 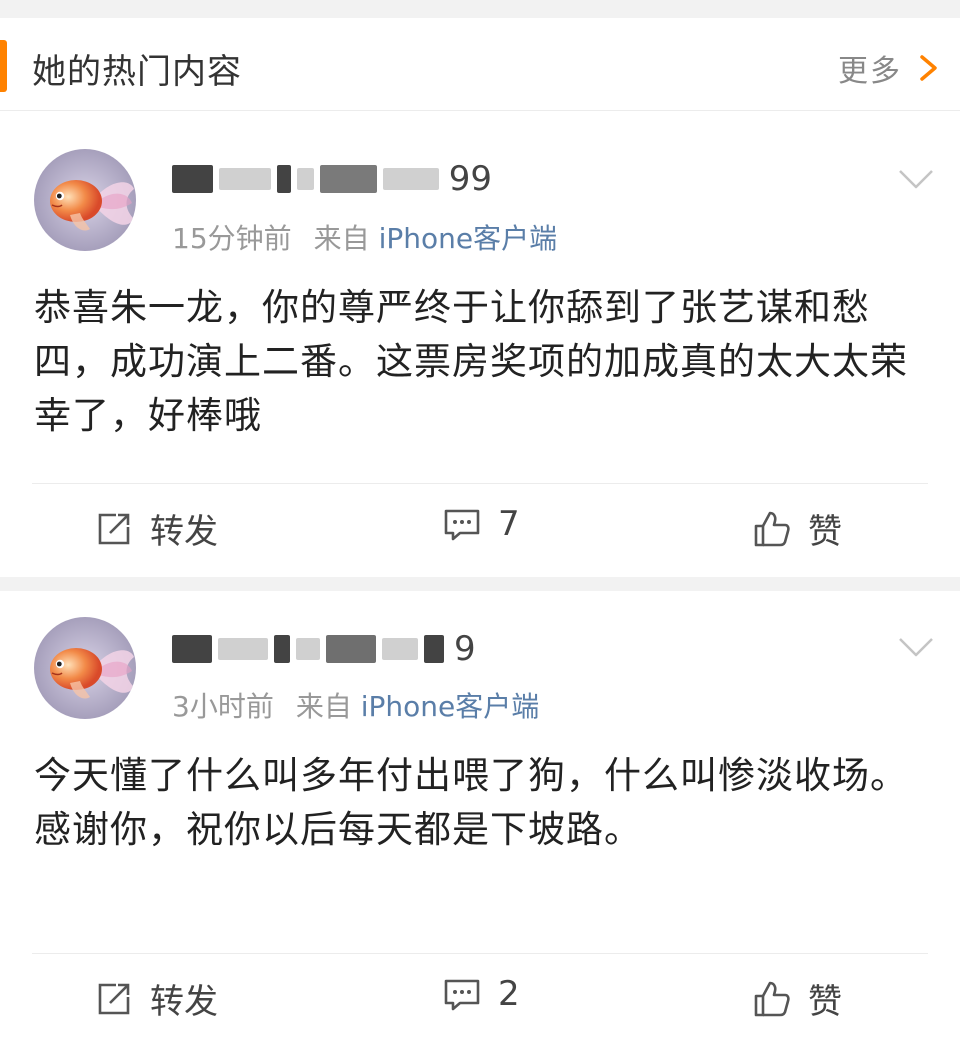 I want to click on post-time: 3小时前, so click(x=223, y=706).